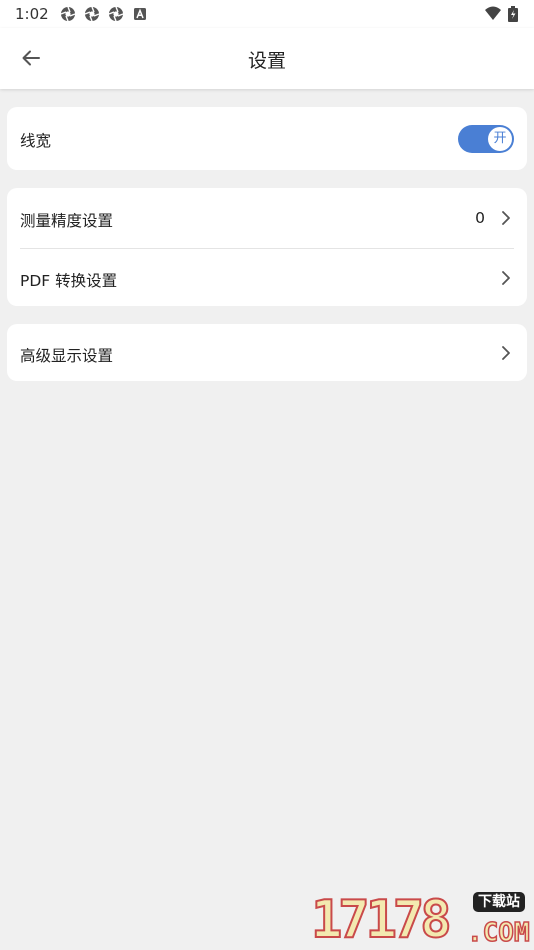  I want to click on advanced-card: 高级显示设置, so click(267, 352).